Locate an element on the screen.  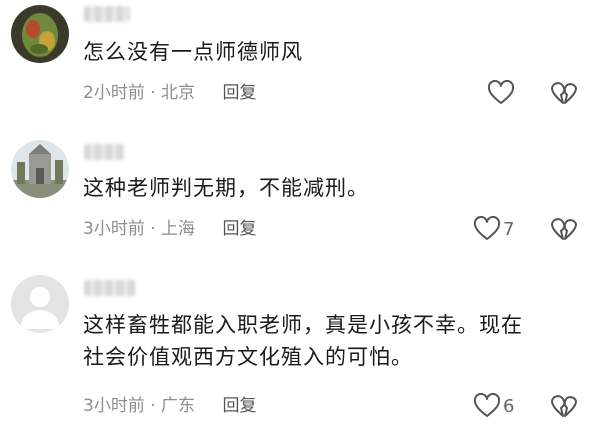
comment-meta: 2小时前 · 北京 回复 is located at coordinates (169, 93).